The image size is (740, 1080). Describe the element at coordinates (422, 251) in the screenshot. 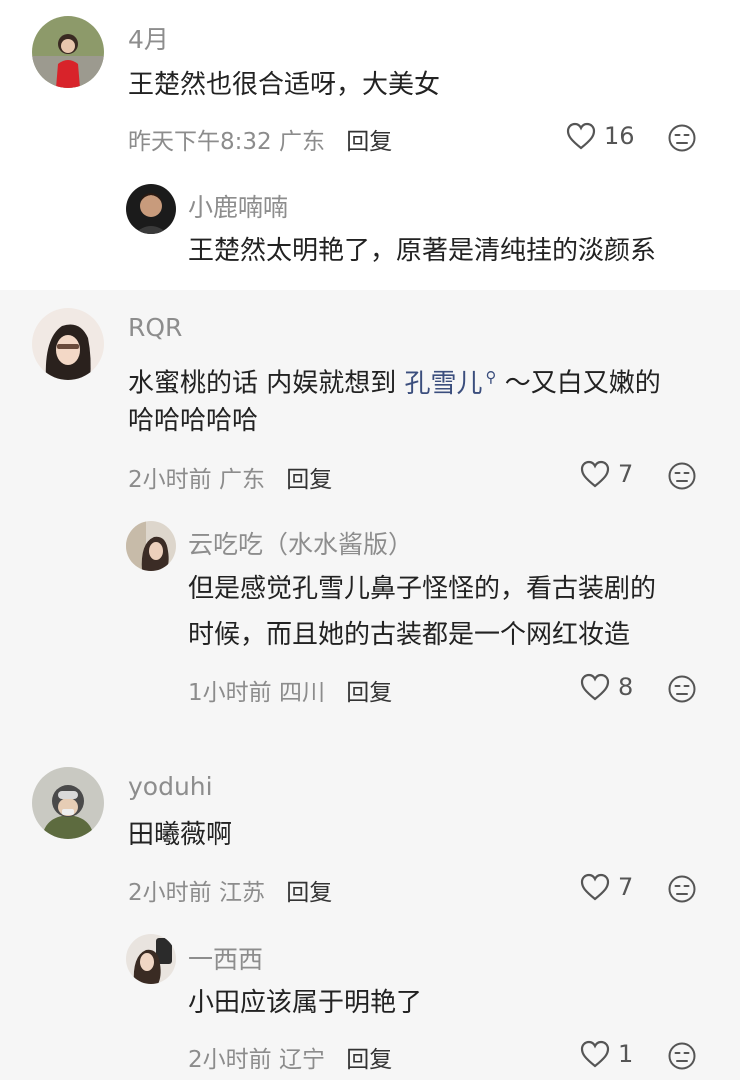

I see `reply-text: 王楚然太明艳了，原著是清纯挂的淡颜系` at that location.